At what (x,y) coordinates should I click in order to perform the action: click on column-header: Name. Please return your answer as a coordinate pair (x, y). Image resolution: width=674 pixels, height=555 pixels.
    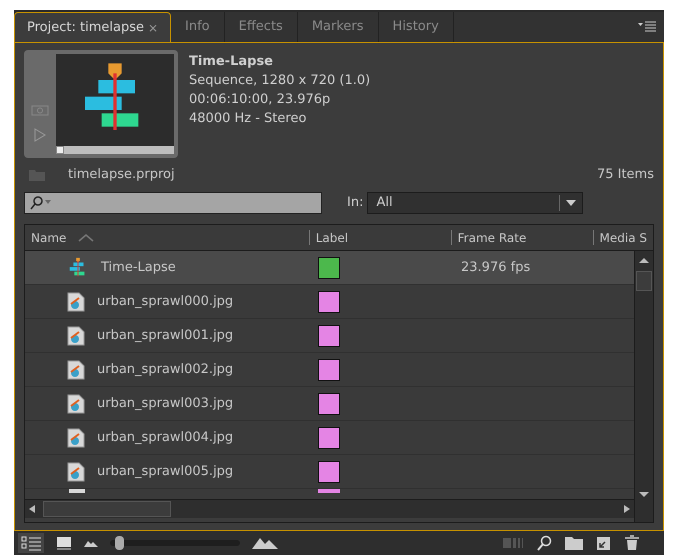
    Looking at the image, I should click on (167, 237).